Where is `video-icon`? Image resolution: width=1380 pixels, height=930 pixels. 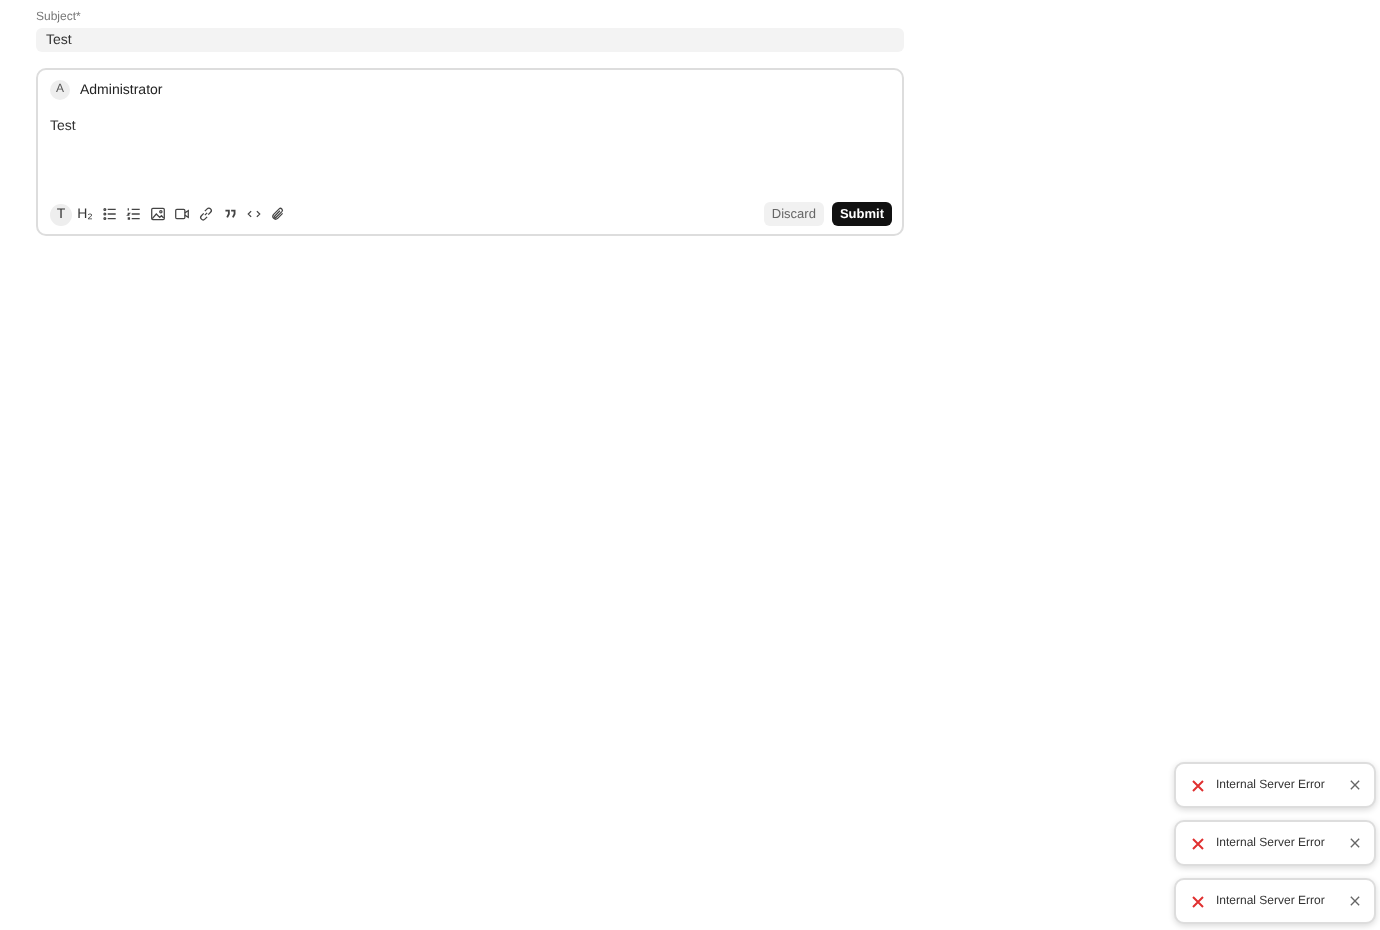 video-icon is located at coordinates (181, 214).